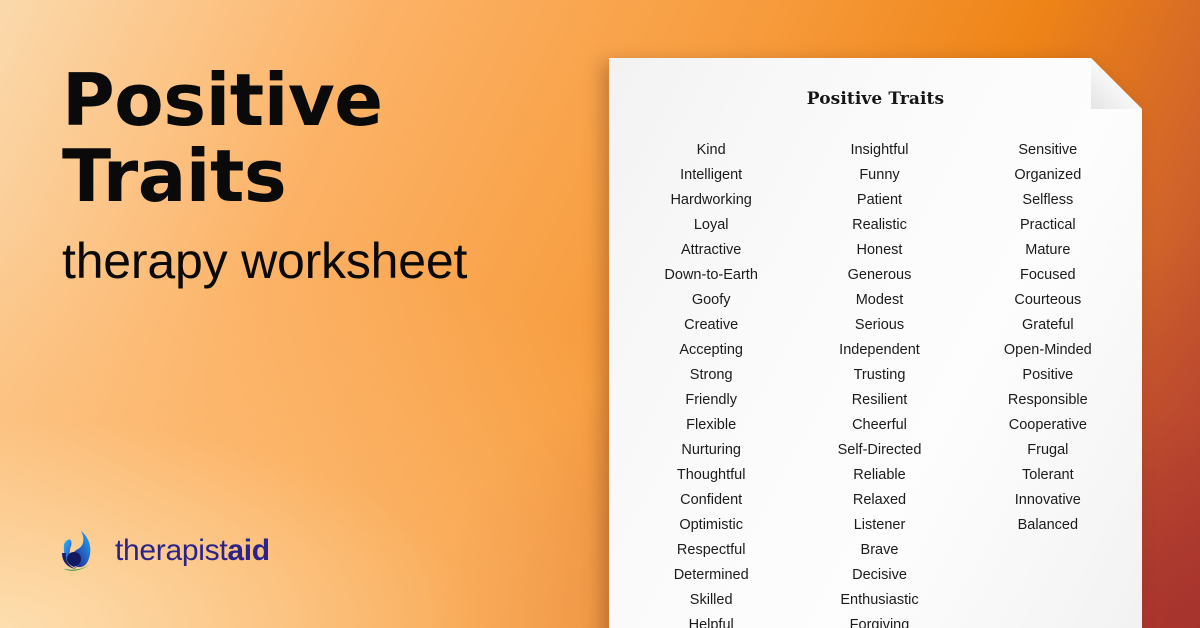  I want to click on trait-item: Tolerant, so click(1048, 475).